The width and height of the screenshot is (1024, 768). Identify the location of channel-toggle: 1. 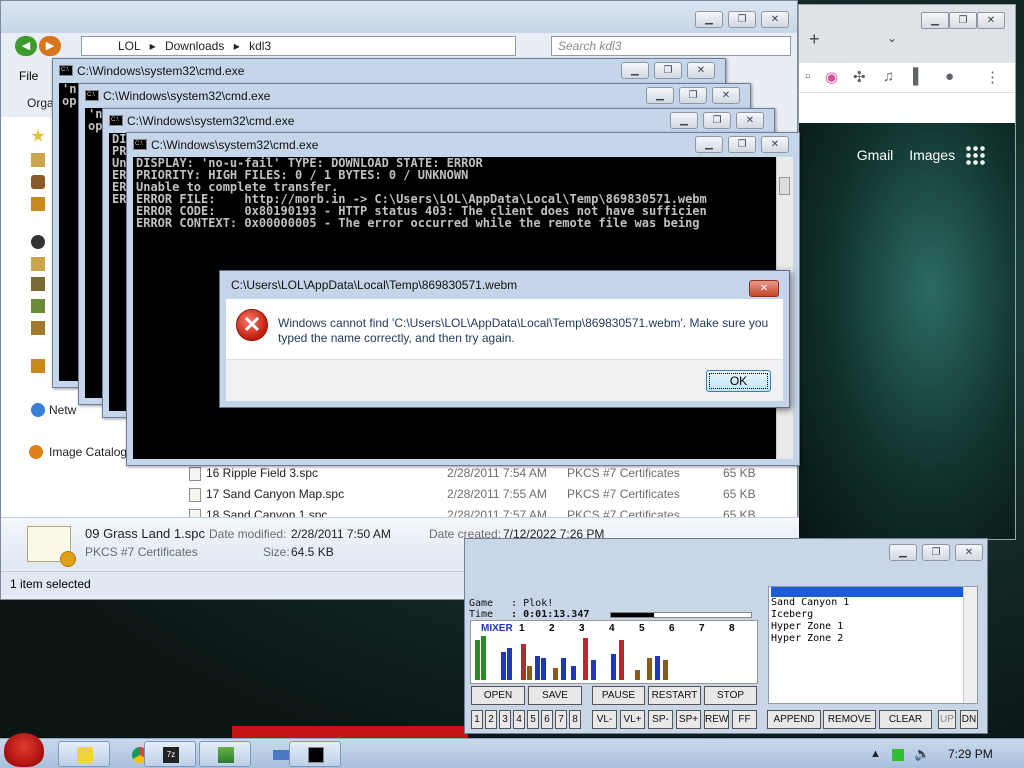
(477, 719).